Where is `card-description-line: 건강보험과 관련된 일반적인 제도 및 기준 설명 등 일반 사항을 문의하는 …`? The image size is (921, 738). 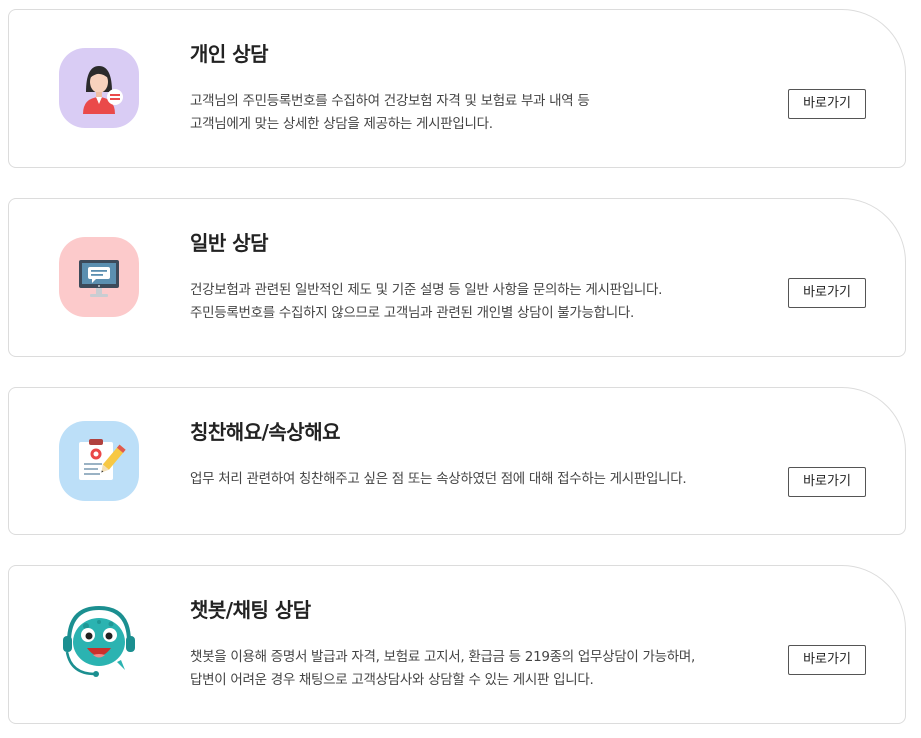
card-description-line: 건강보험과 관련된 일반적인 제도 및 기준 설명 등 일반 사항을 문의하는 … is located at coordinates (426, 290).